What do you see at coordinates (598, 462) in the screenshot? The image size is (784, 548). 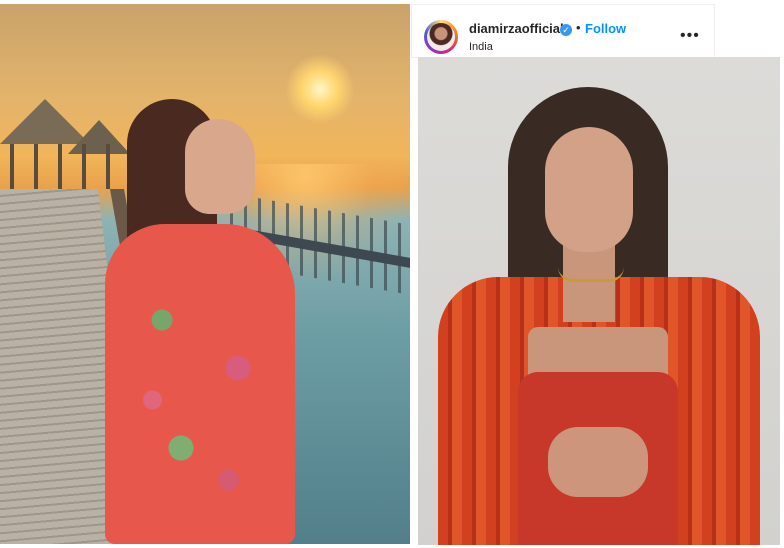 I see `clasped-hands` at bounding box center [598, 462].